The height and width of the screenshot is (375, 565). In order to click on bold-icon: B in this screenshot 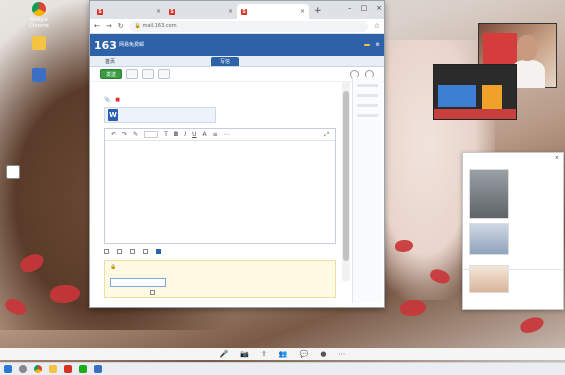, I will do `click(176, 134)`.